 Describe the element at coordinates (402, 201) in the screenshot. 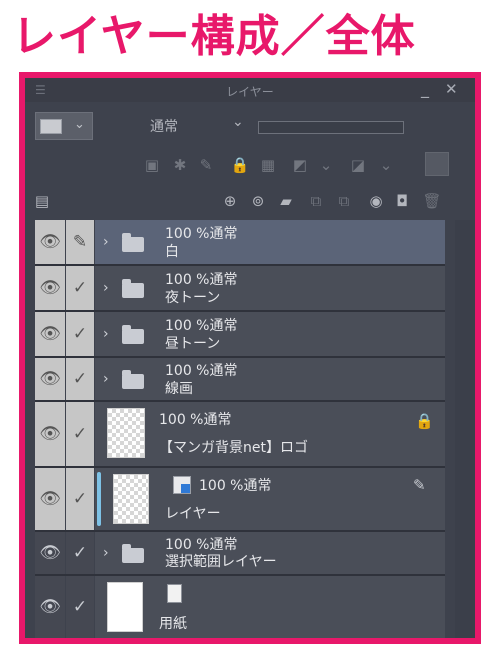

I see `apply-mask-icon: ◘` at that location.